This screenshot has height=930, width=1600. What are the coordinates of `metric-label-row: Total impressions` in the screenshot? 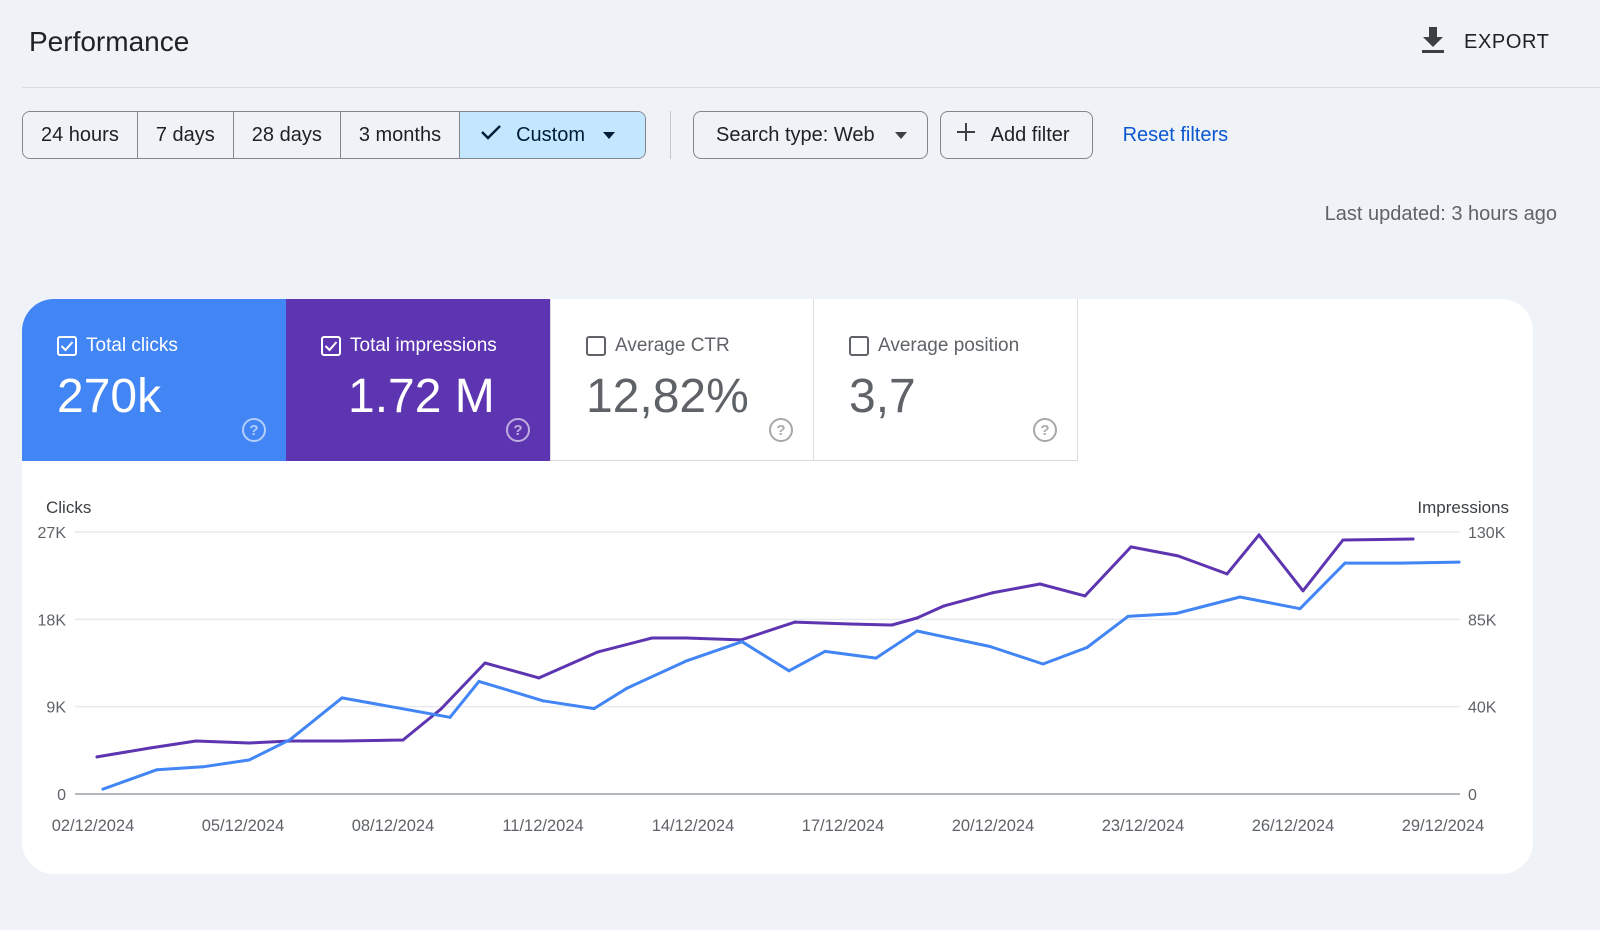 It's located at (409, 346).